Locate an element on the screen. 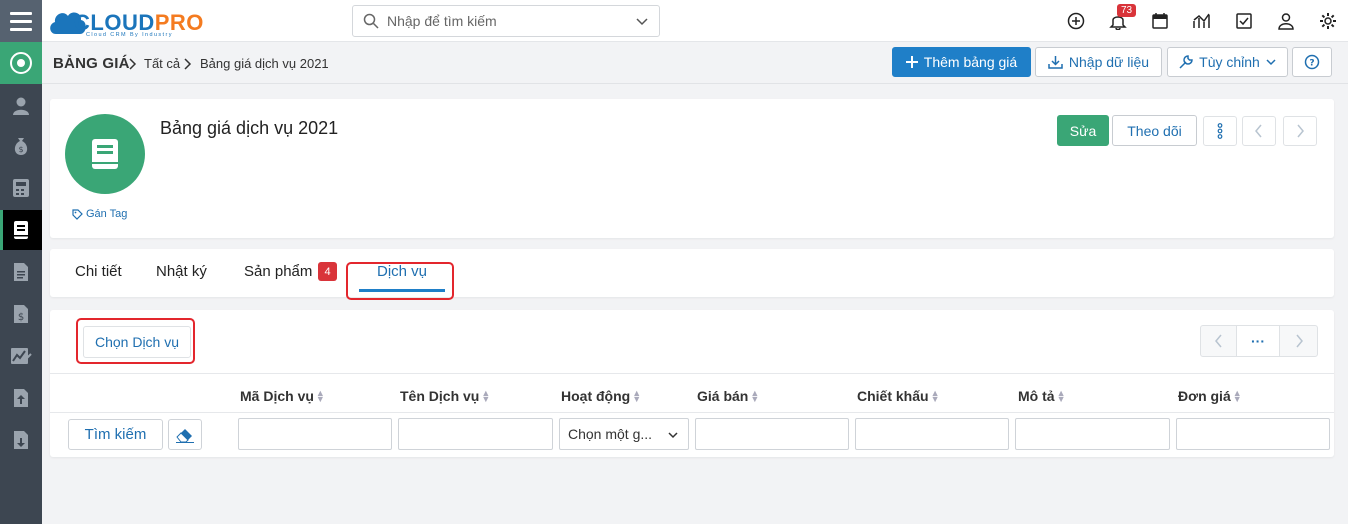 The width and height of the screenshot is (1348, 524). book-icon is located at coordinates (21, 230).